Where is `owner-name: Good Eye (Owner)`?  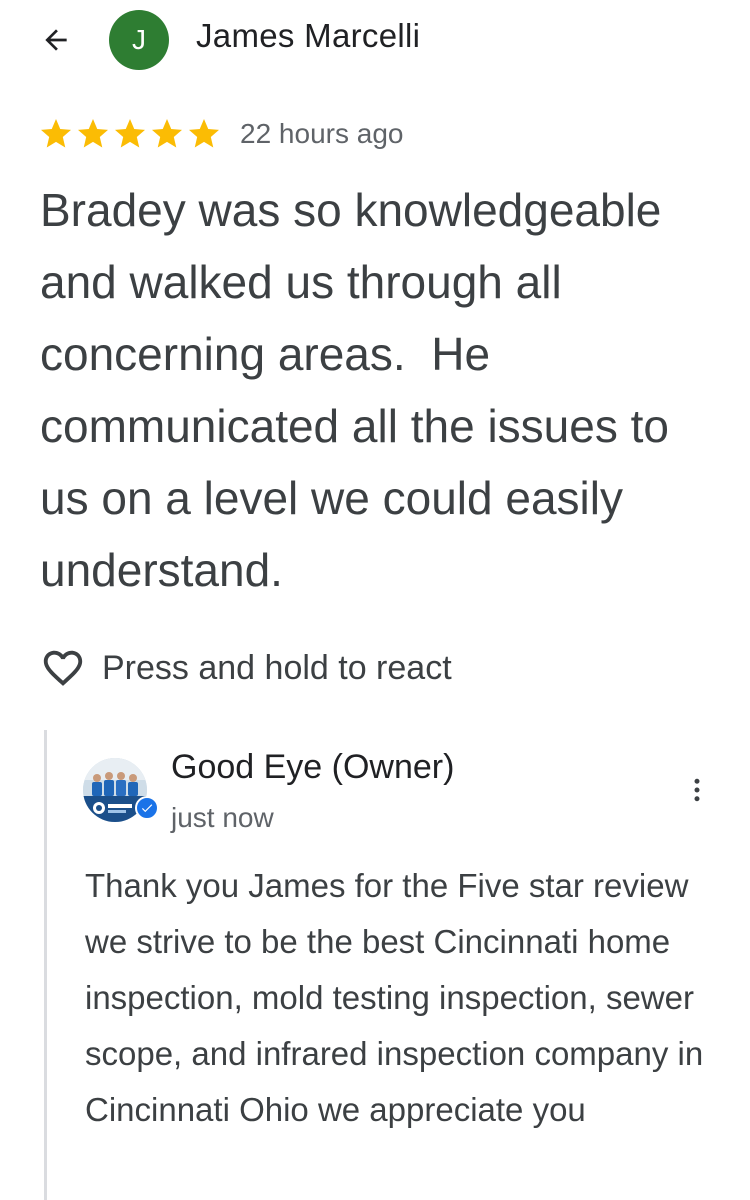 owner-name: Good Eye (Owner) is located at coordinates (313, 767).